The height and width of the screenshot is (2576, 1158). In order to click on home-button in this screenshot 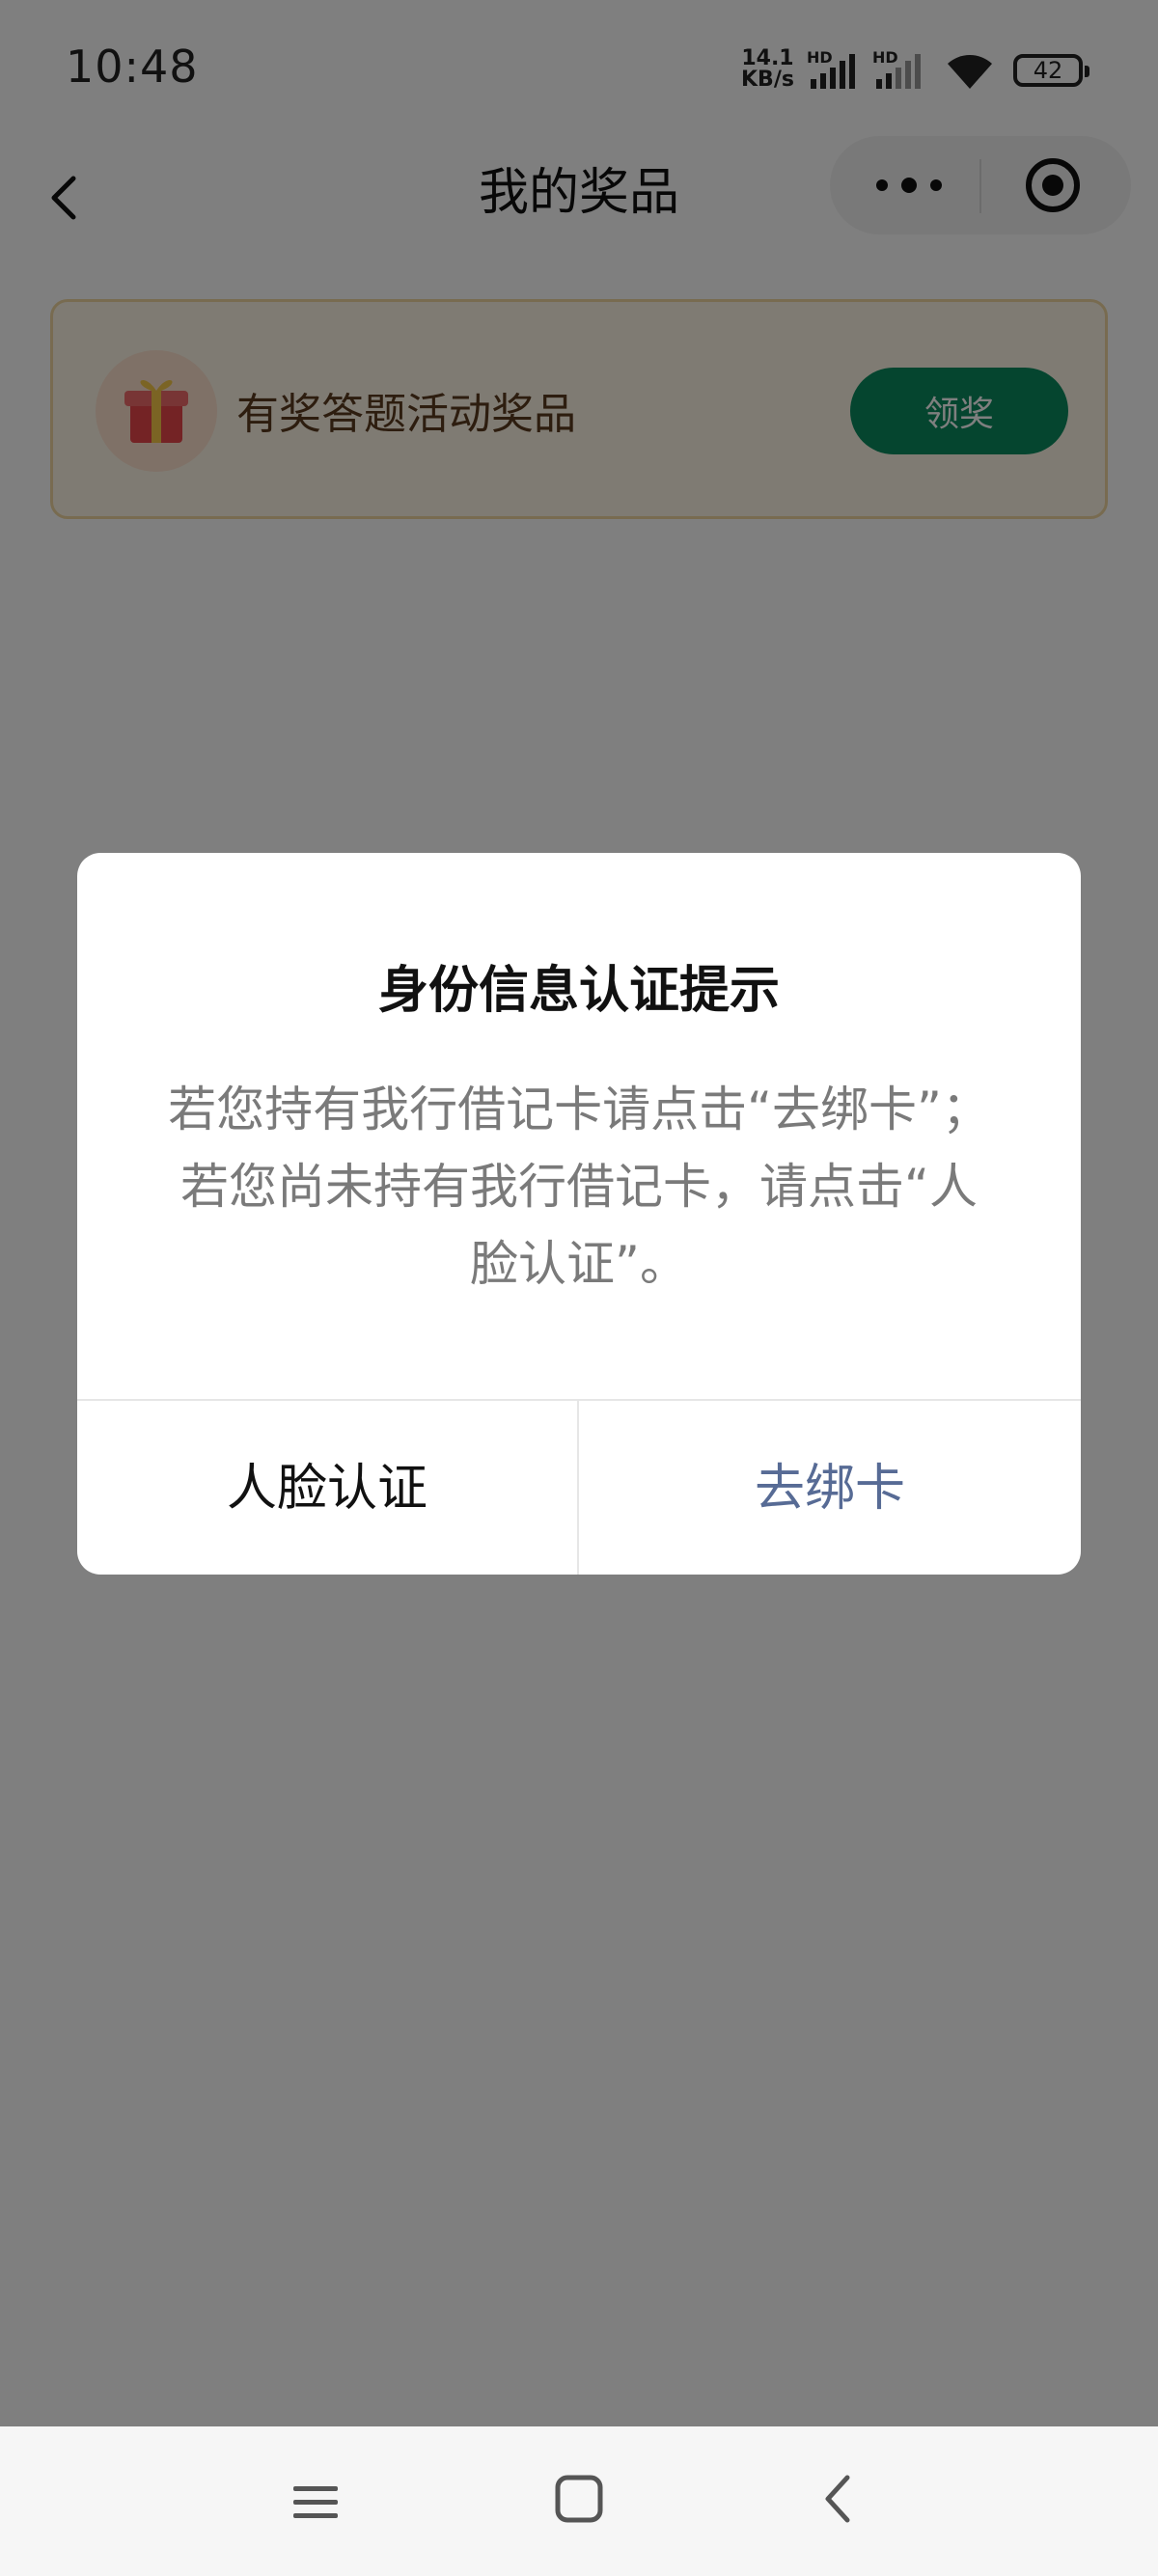, I will do `click(579, 2499)`.